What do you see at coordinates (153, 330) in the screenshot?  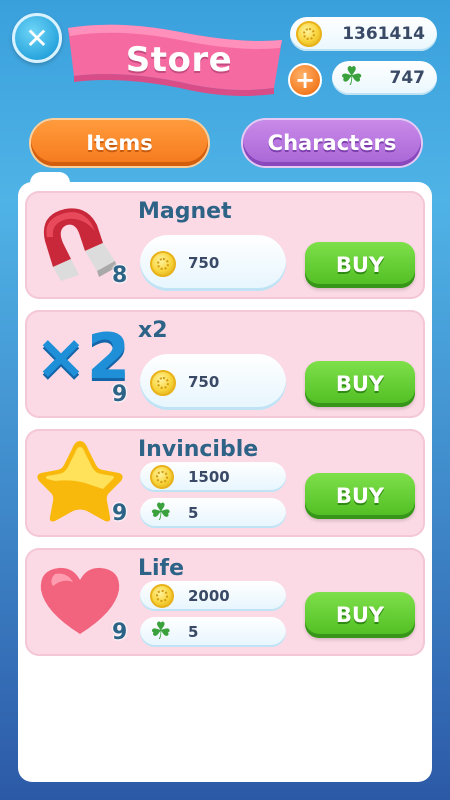 I see `item-name: x2` at bounding box center [153, 330].